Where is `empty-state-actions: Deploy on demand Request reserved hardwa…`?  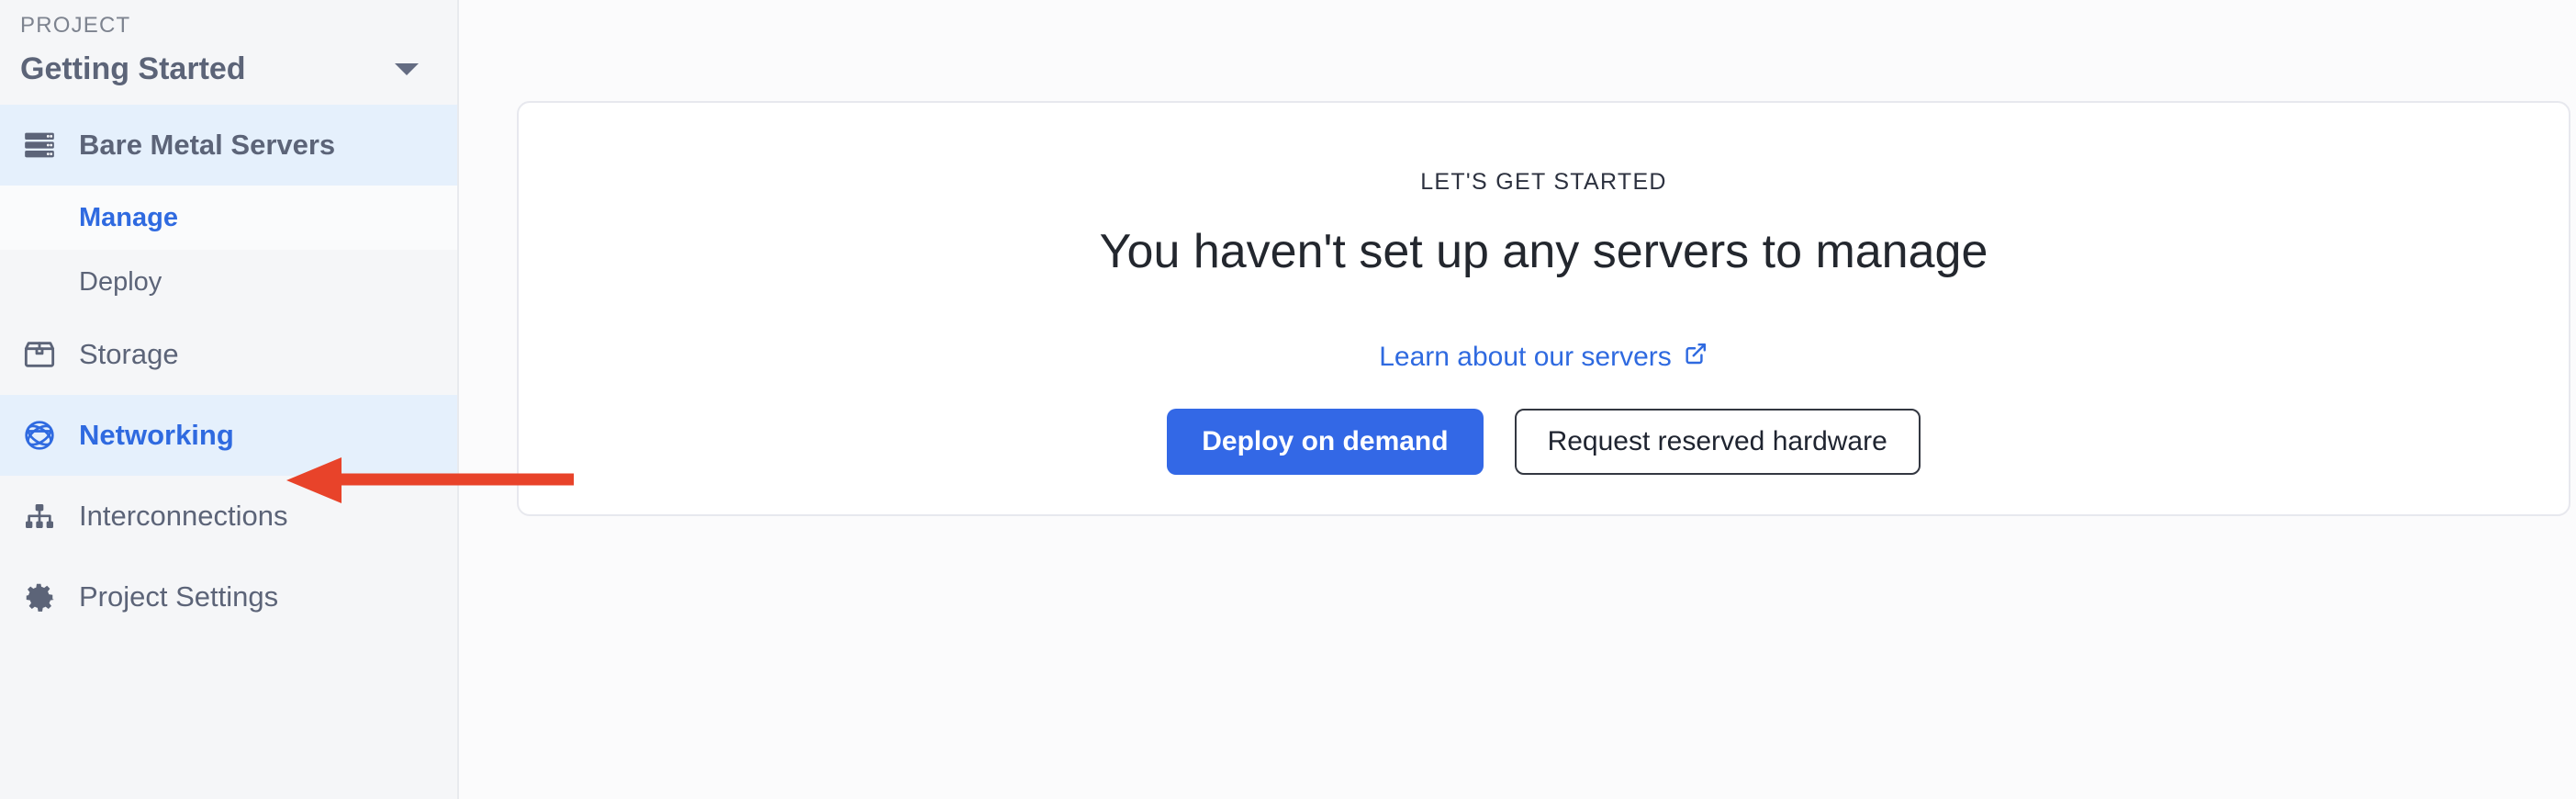
empty-state-actions: Deploy on demand Request reserved hardwa… is located at coordinates (1544, 442).